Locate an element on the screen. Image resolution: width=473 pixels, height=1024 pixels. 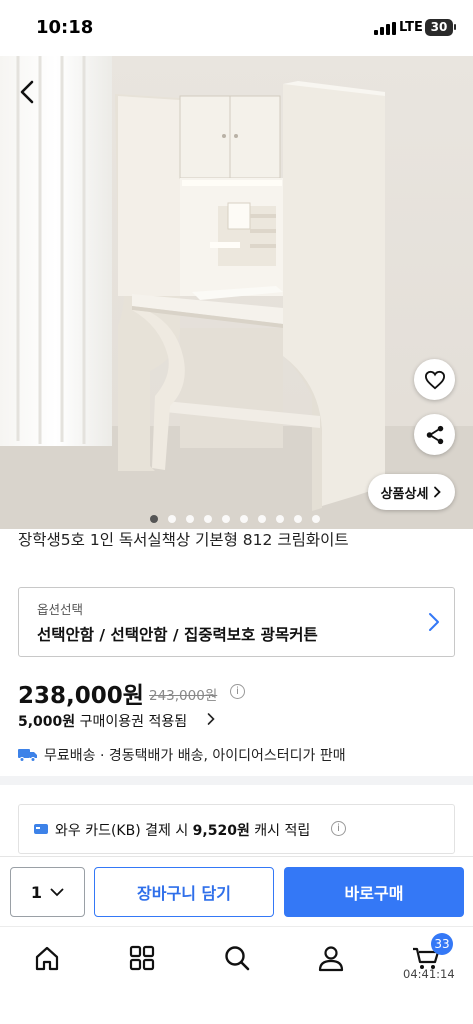
sale-price: 238,000원 is located at coordinates (81, 696).